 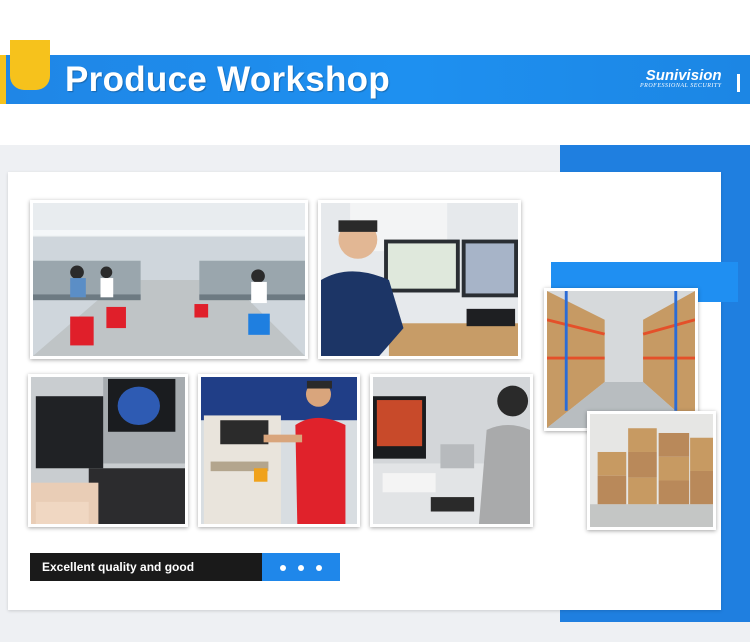 I want to click on page-title: Produce Workshop, so click(x=228, y=79).